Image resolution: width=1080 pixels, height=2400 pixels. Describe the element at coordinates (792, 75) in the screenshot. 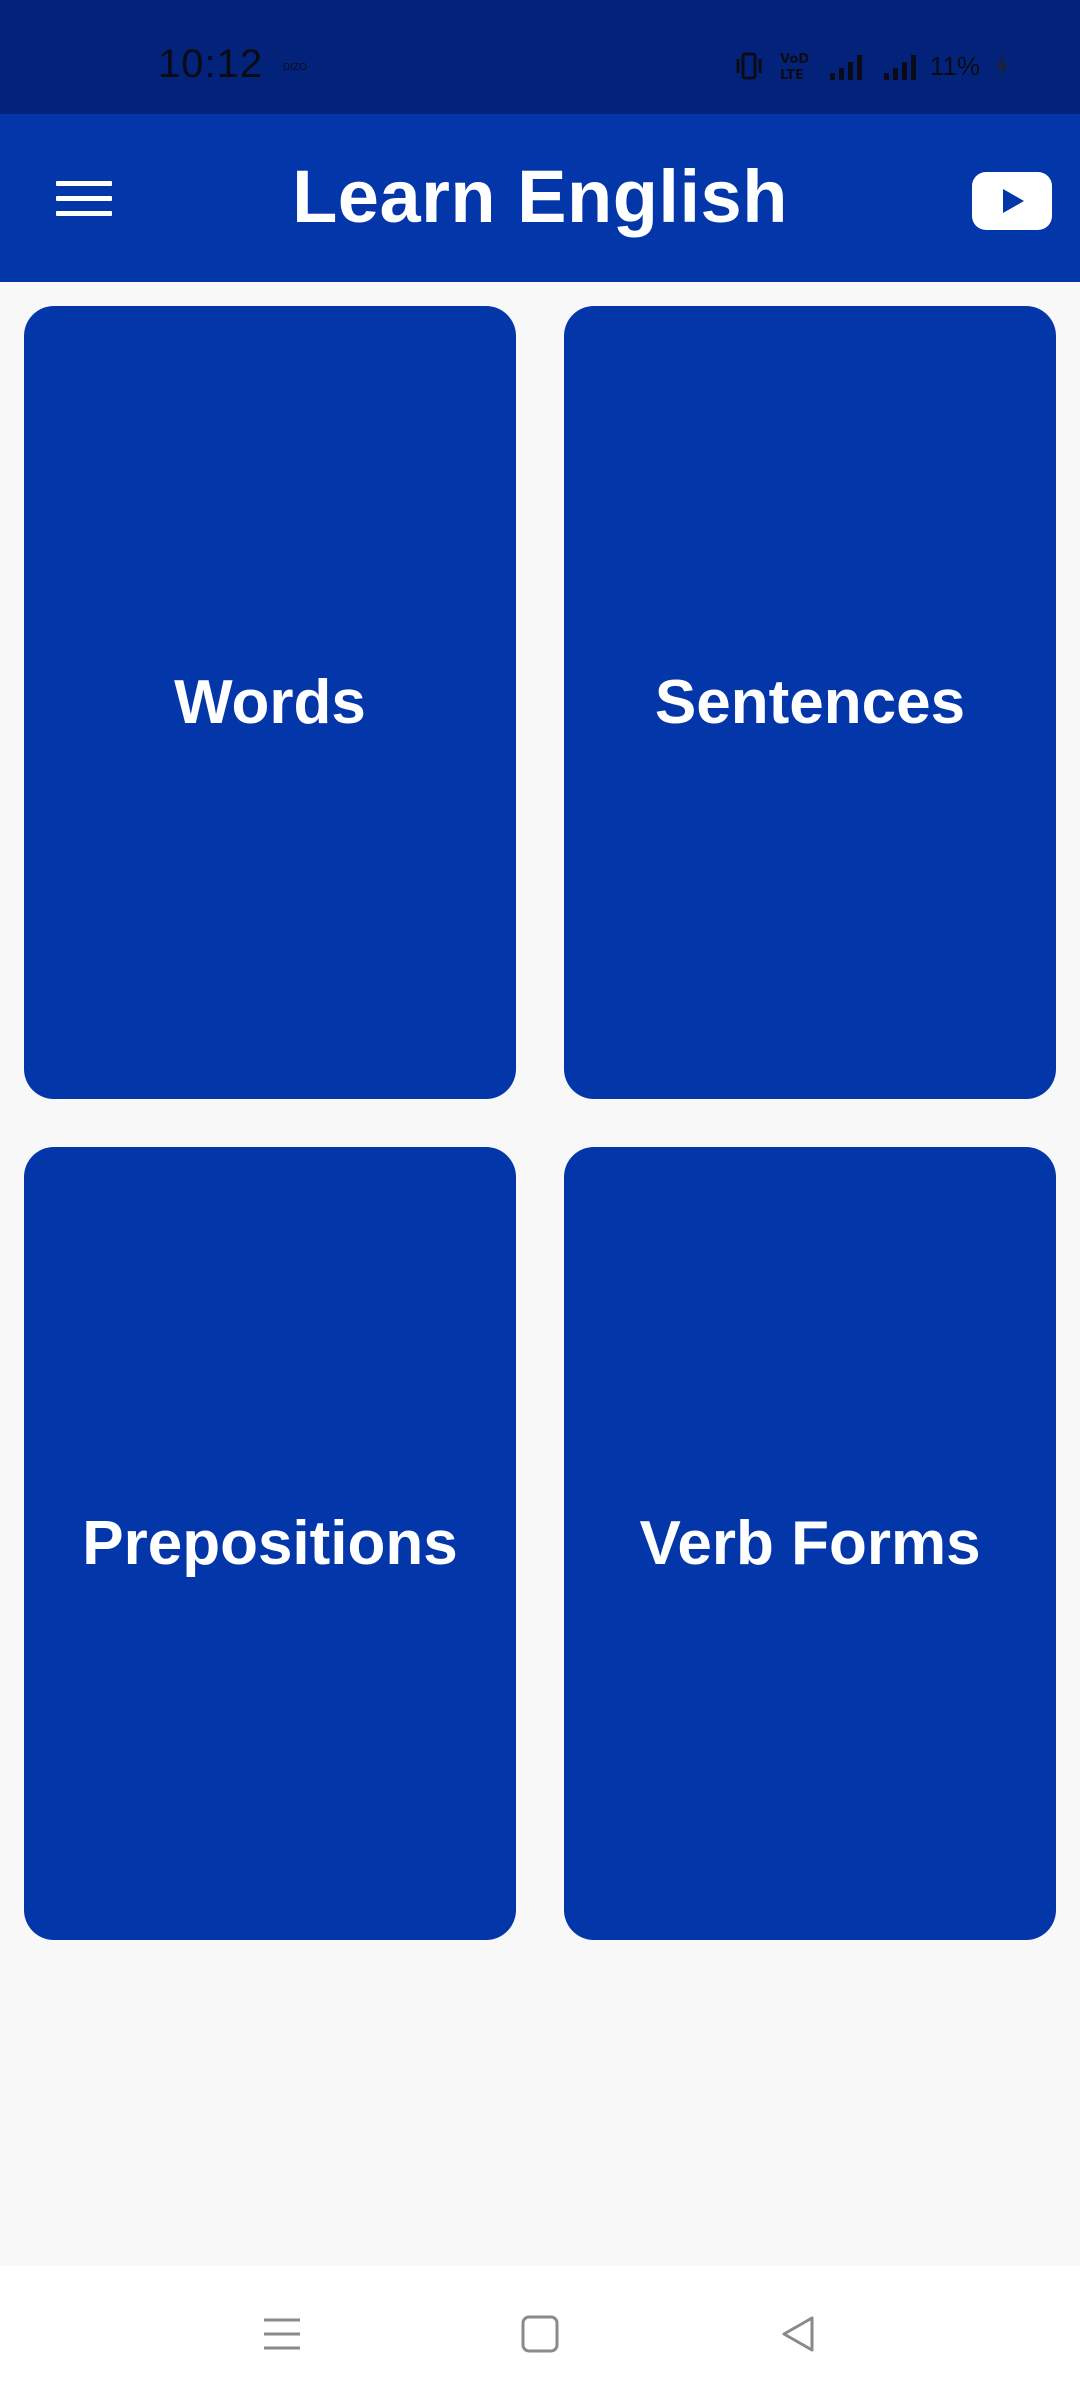

I see `svg-text: LTE` at that location.